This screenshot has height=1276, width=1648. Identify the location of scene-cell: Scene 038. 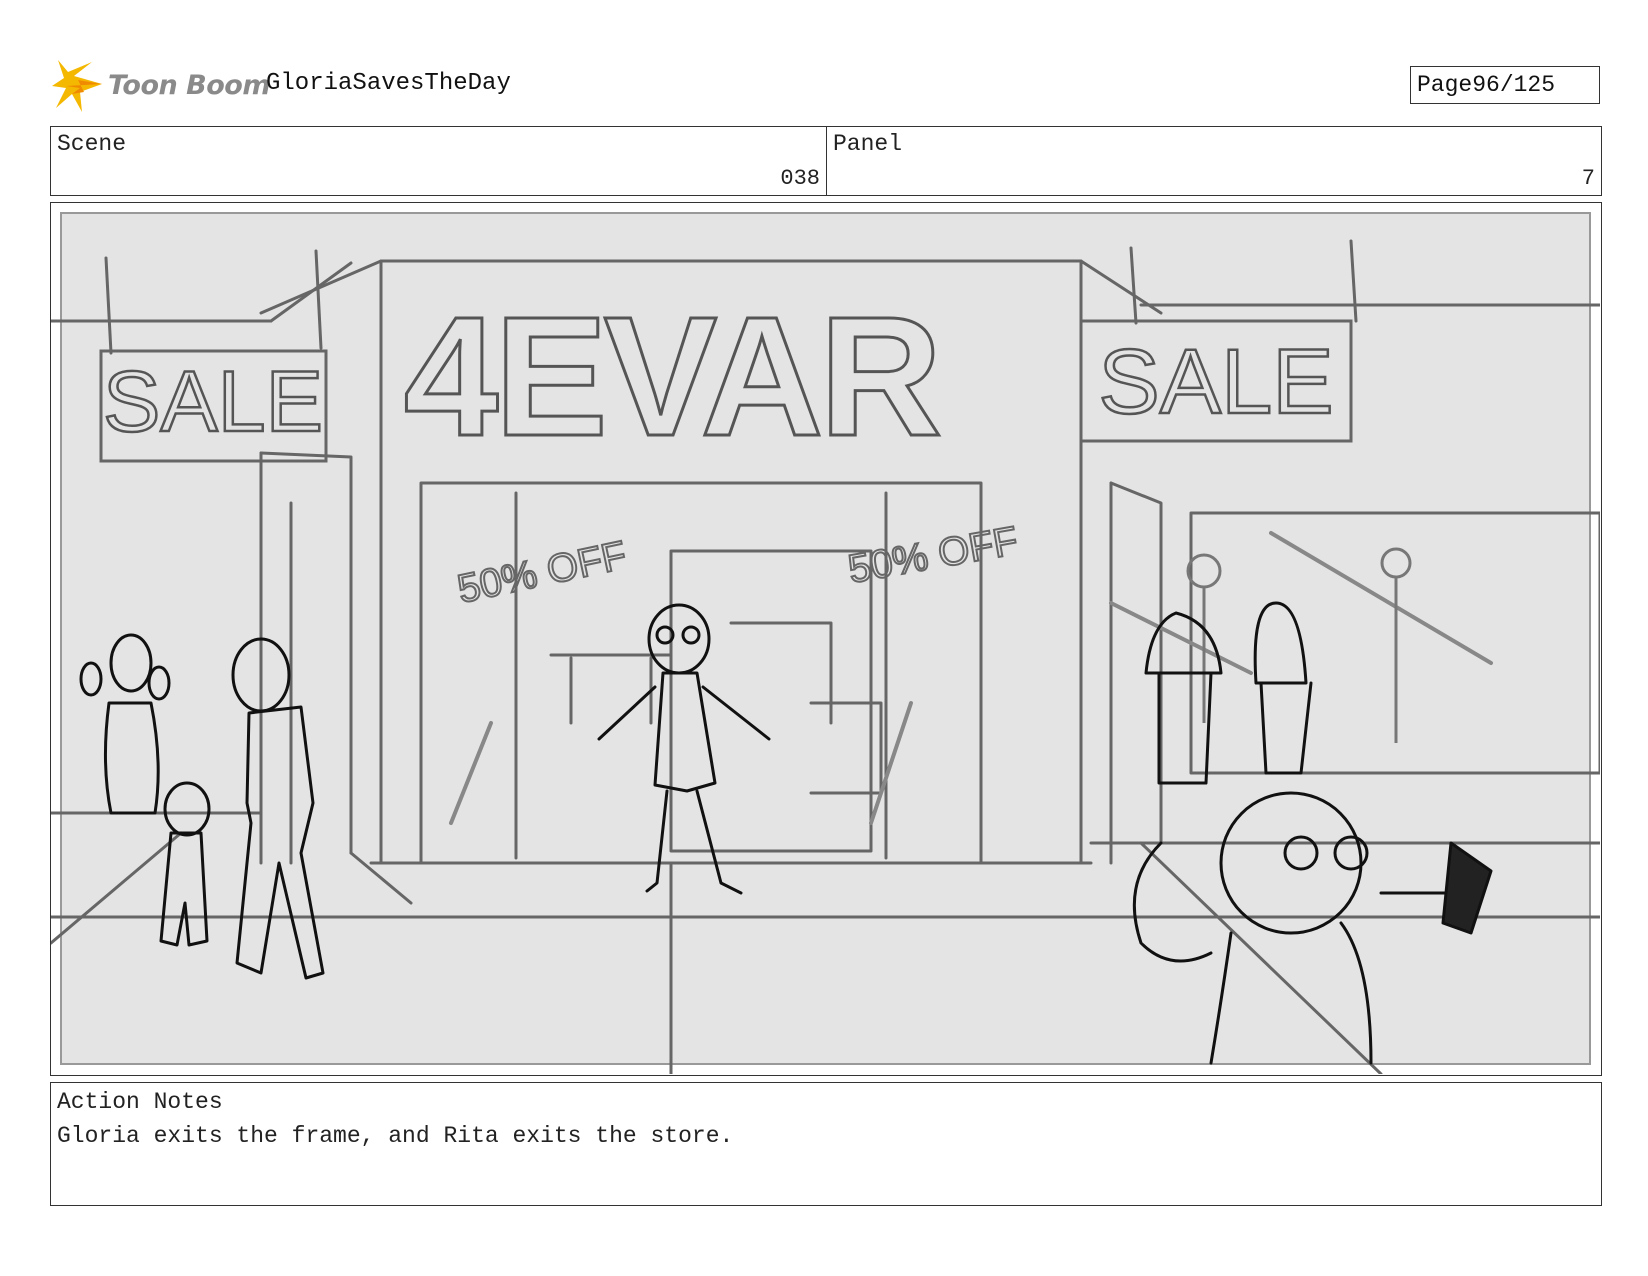
(439, 161).